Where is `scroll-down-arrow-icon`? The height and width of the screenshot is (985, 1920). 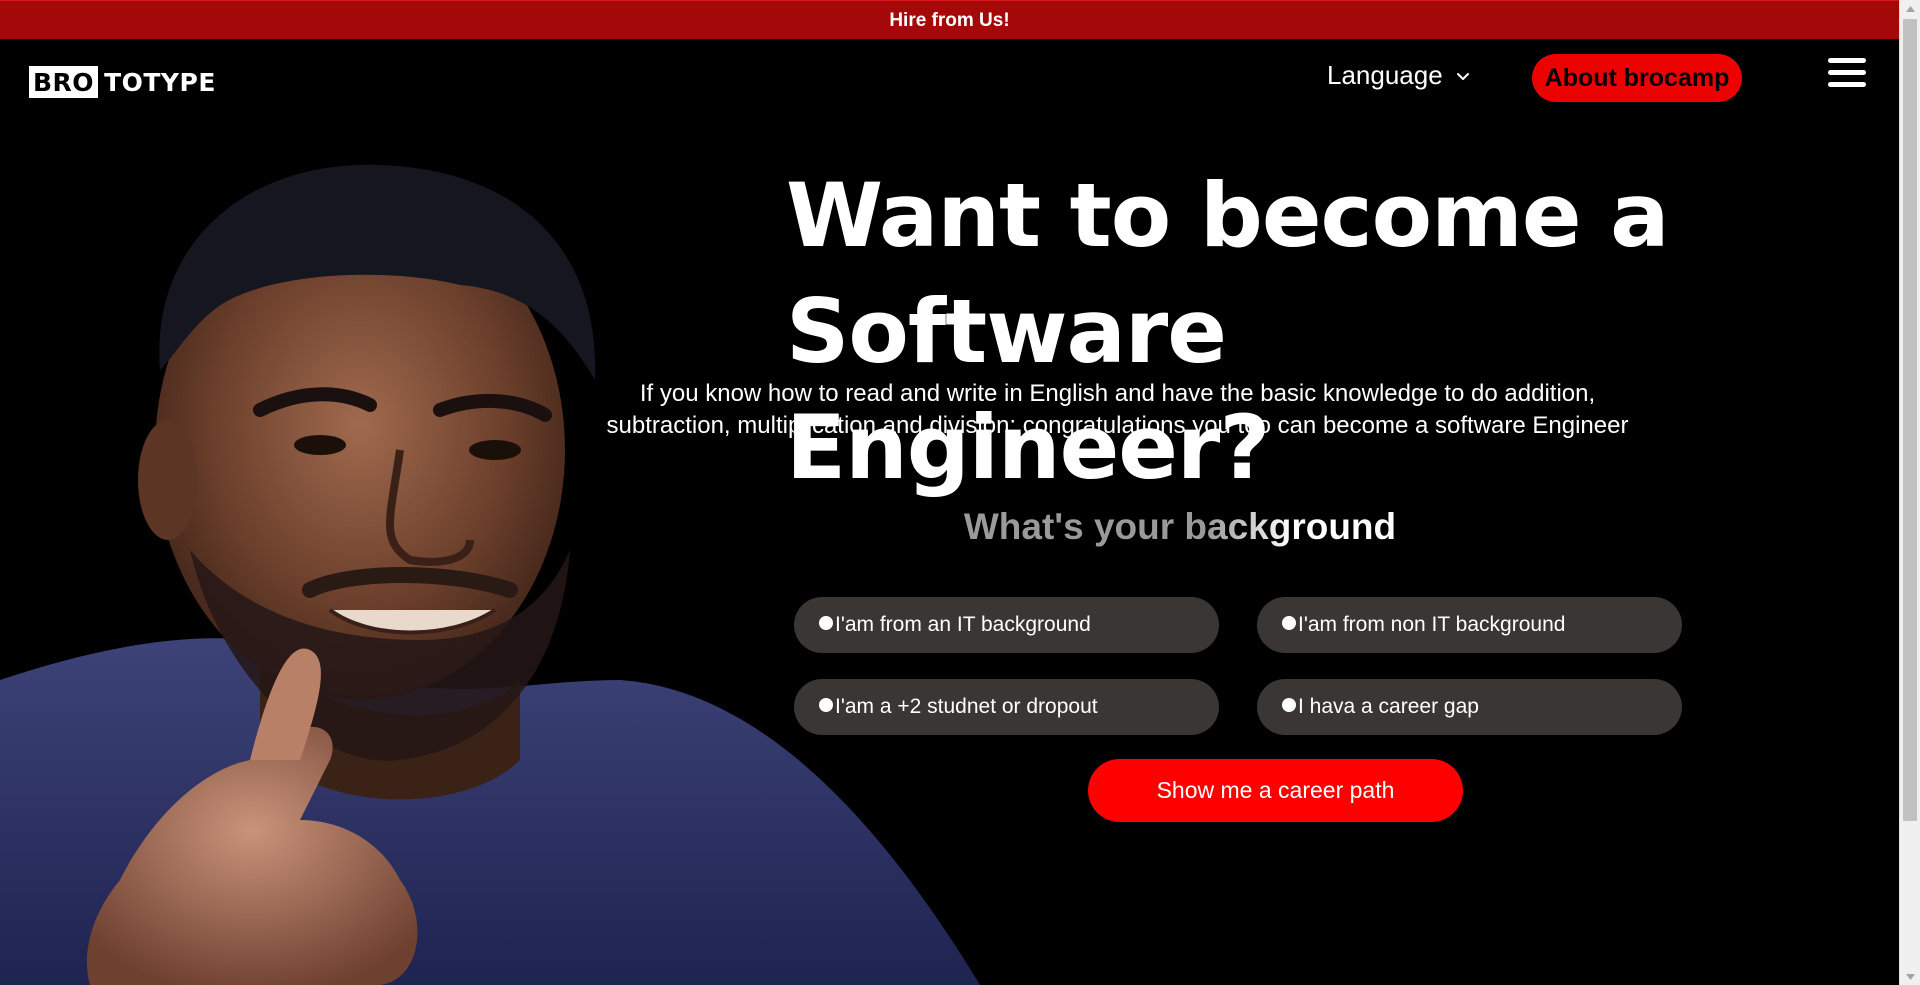 scroll-down-arrow-icon is located at coordinates (1910, 976).